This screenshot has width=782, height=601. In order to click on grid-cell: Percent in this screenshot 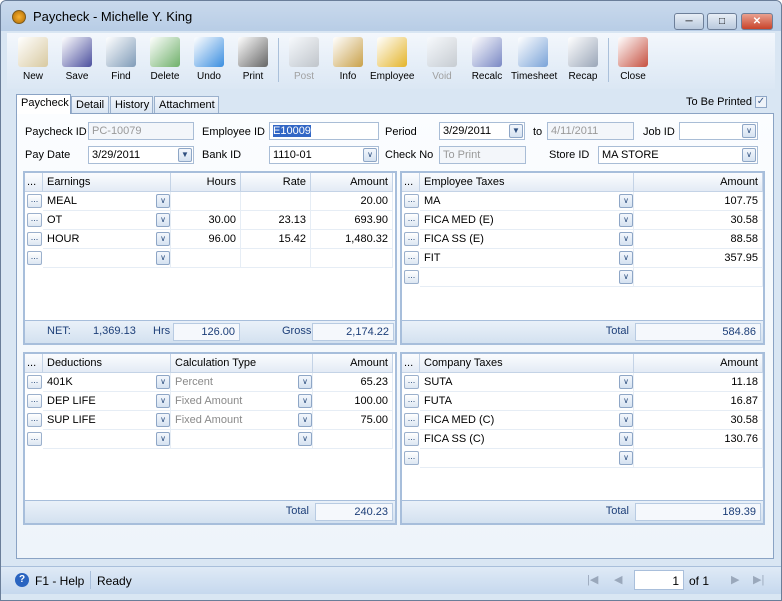, I will do `click(242, 382)`.